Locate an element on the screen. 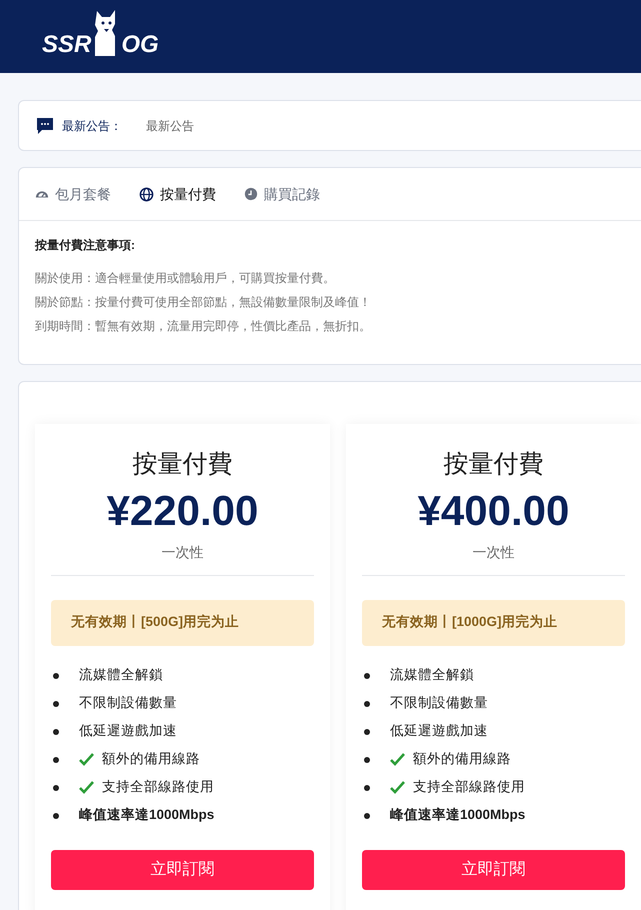 This screenshot has height=910, width=641. tab: 包月套餐 is located at coordinates (73, 194).